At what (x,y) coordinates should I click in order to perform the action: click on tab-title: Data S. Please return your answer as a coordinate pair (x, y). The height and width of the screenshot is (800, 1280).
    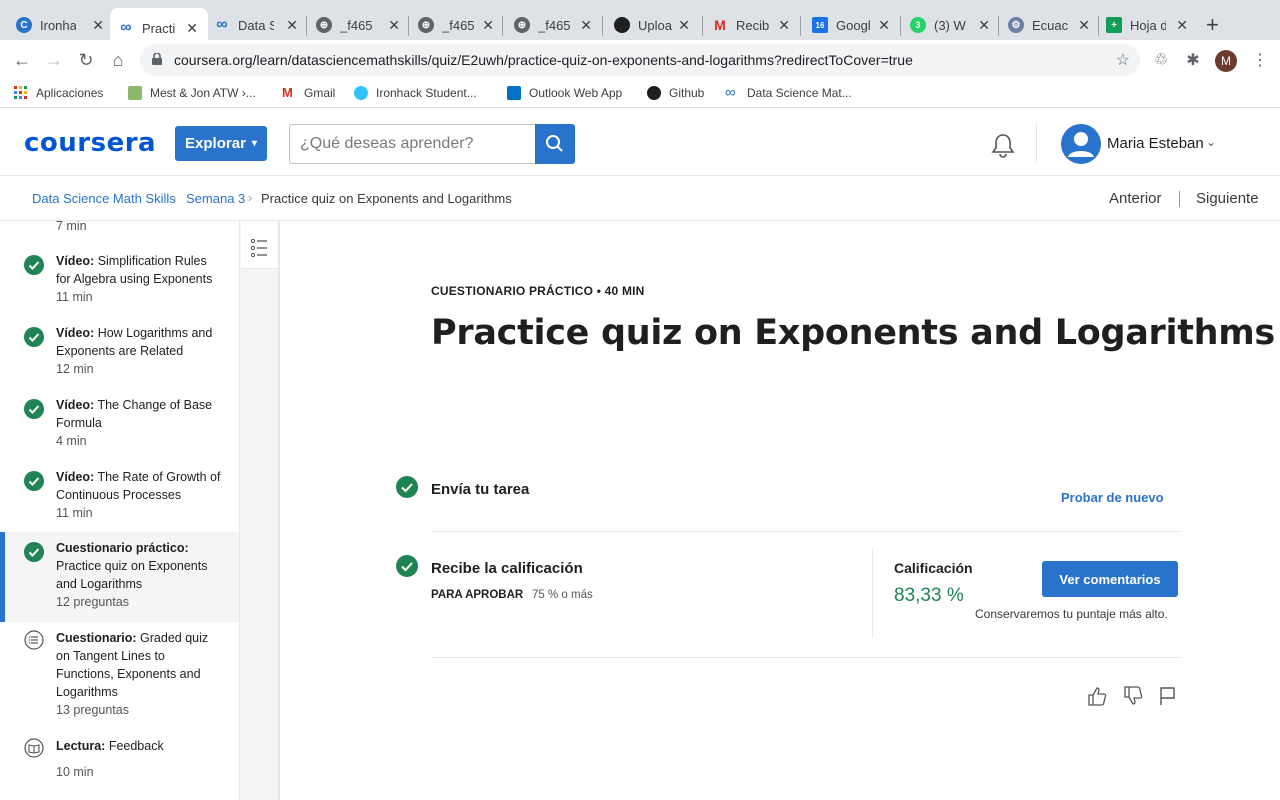
    Looking at the image, I should click on (256, 25).